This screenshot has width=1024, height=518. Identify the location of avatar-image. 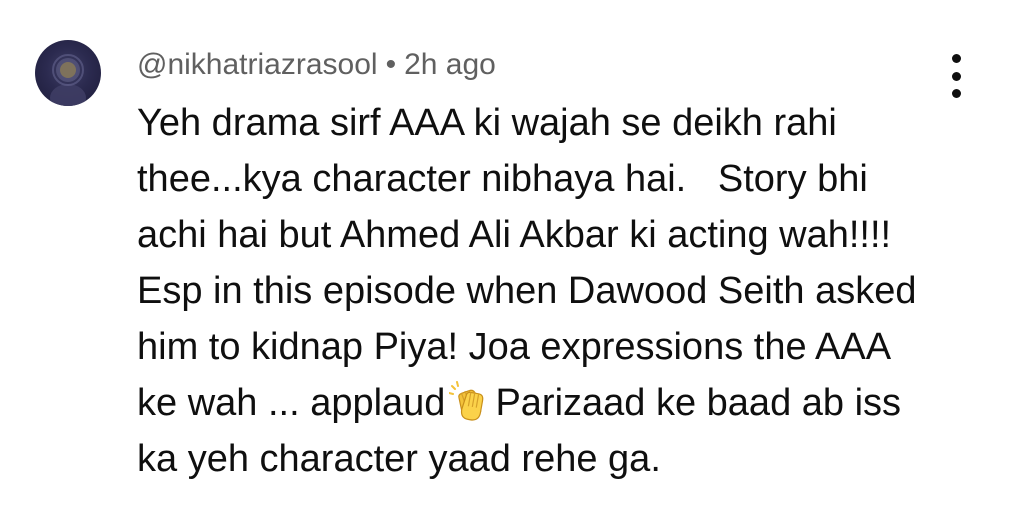
(68, 80).